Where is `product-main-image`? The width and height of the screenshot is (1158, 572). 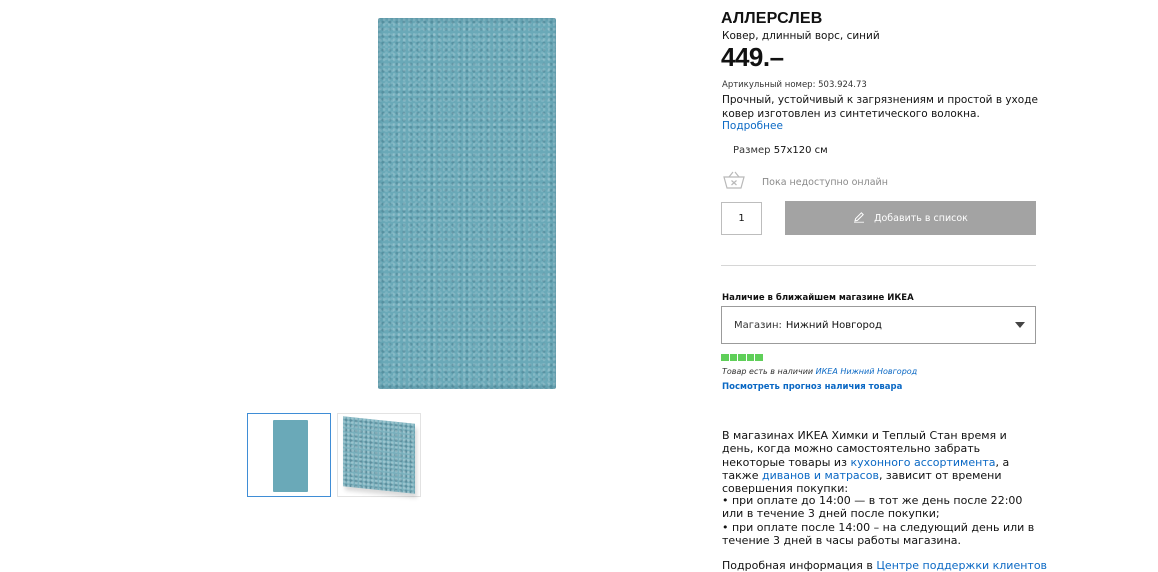 product-main-image is located at coordinates (467, 203).